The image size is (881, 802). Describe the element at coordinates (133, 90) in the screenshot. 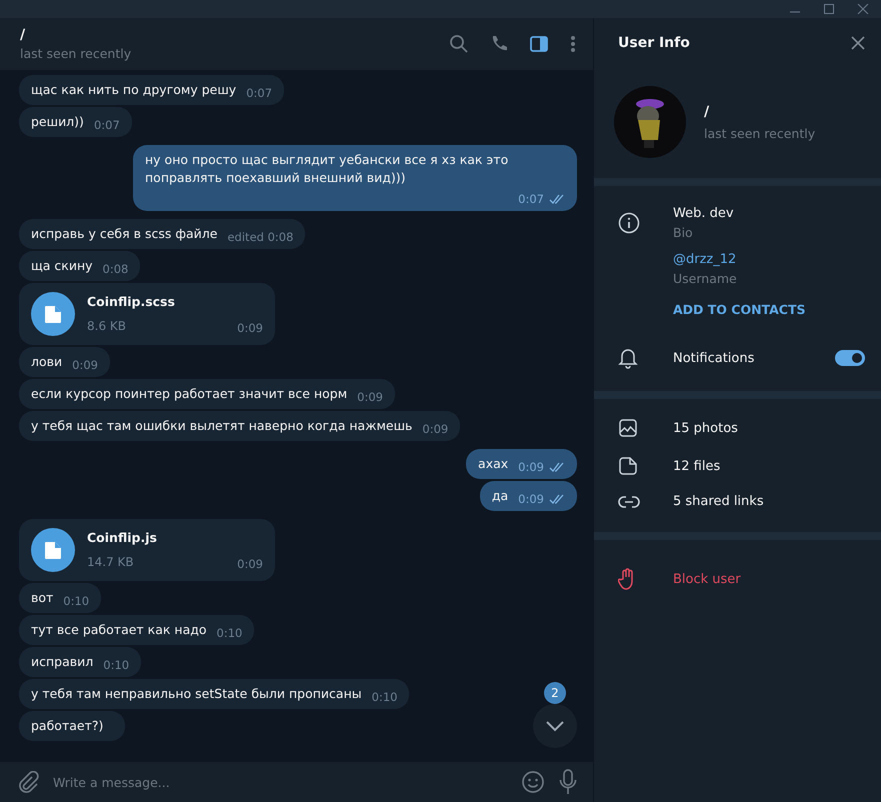

I see `message-text: щас как нить по другому решу` at that location.